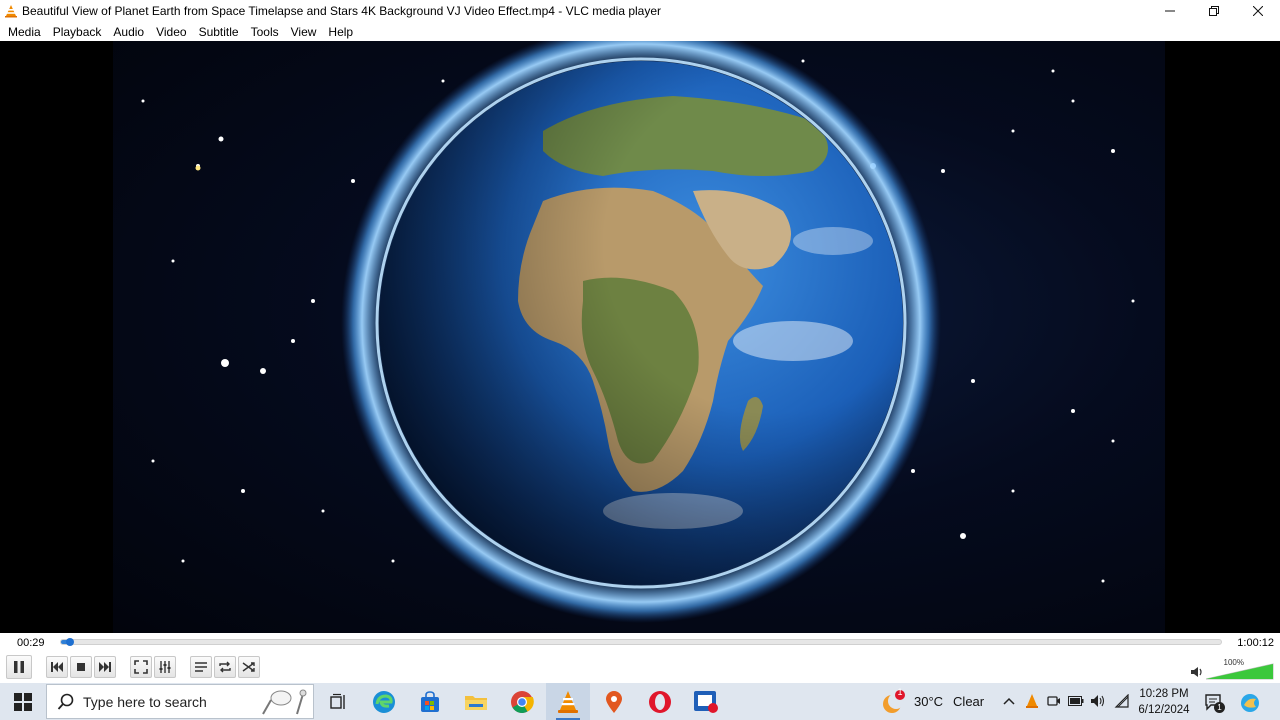 This screenshot has height=720, width=1280. I want to click on pause-icon, so click(19, 667).